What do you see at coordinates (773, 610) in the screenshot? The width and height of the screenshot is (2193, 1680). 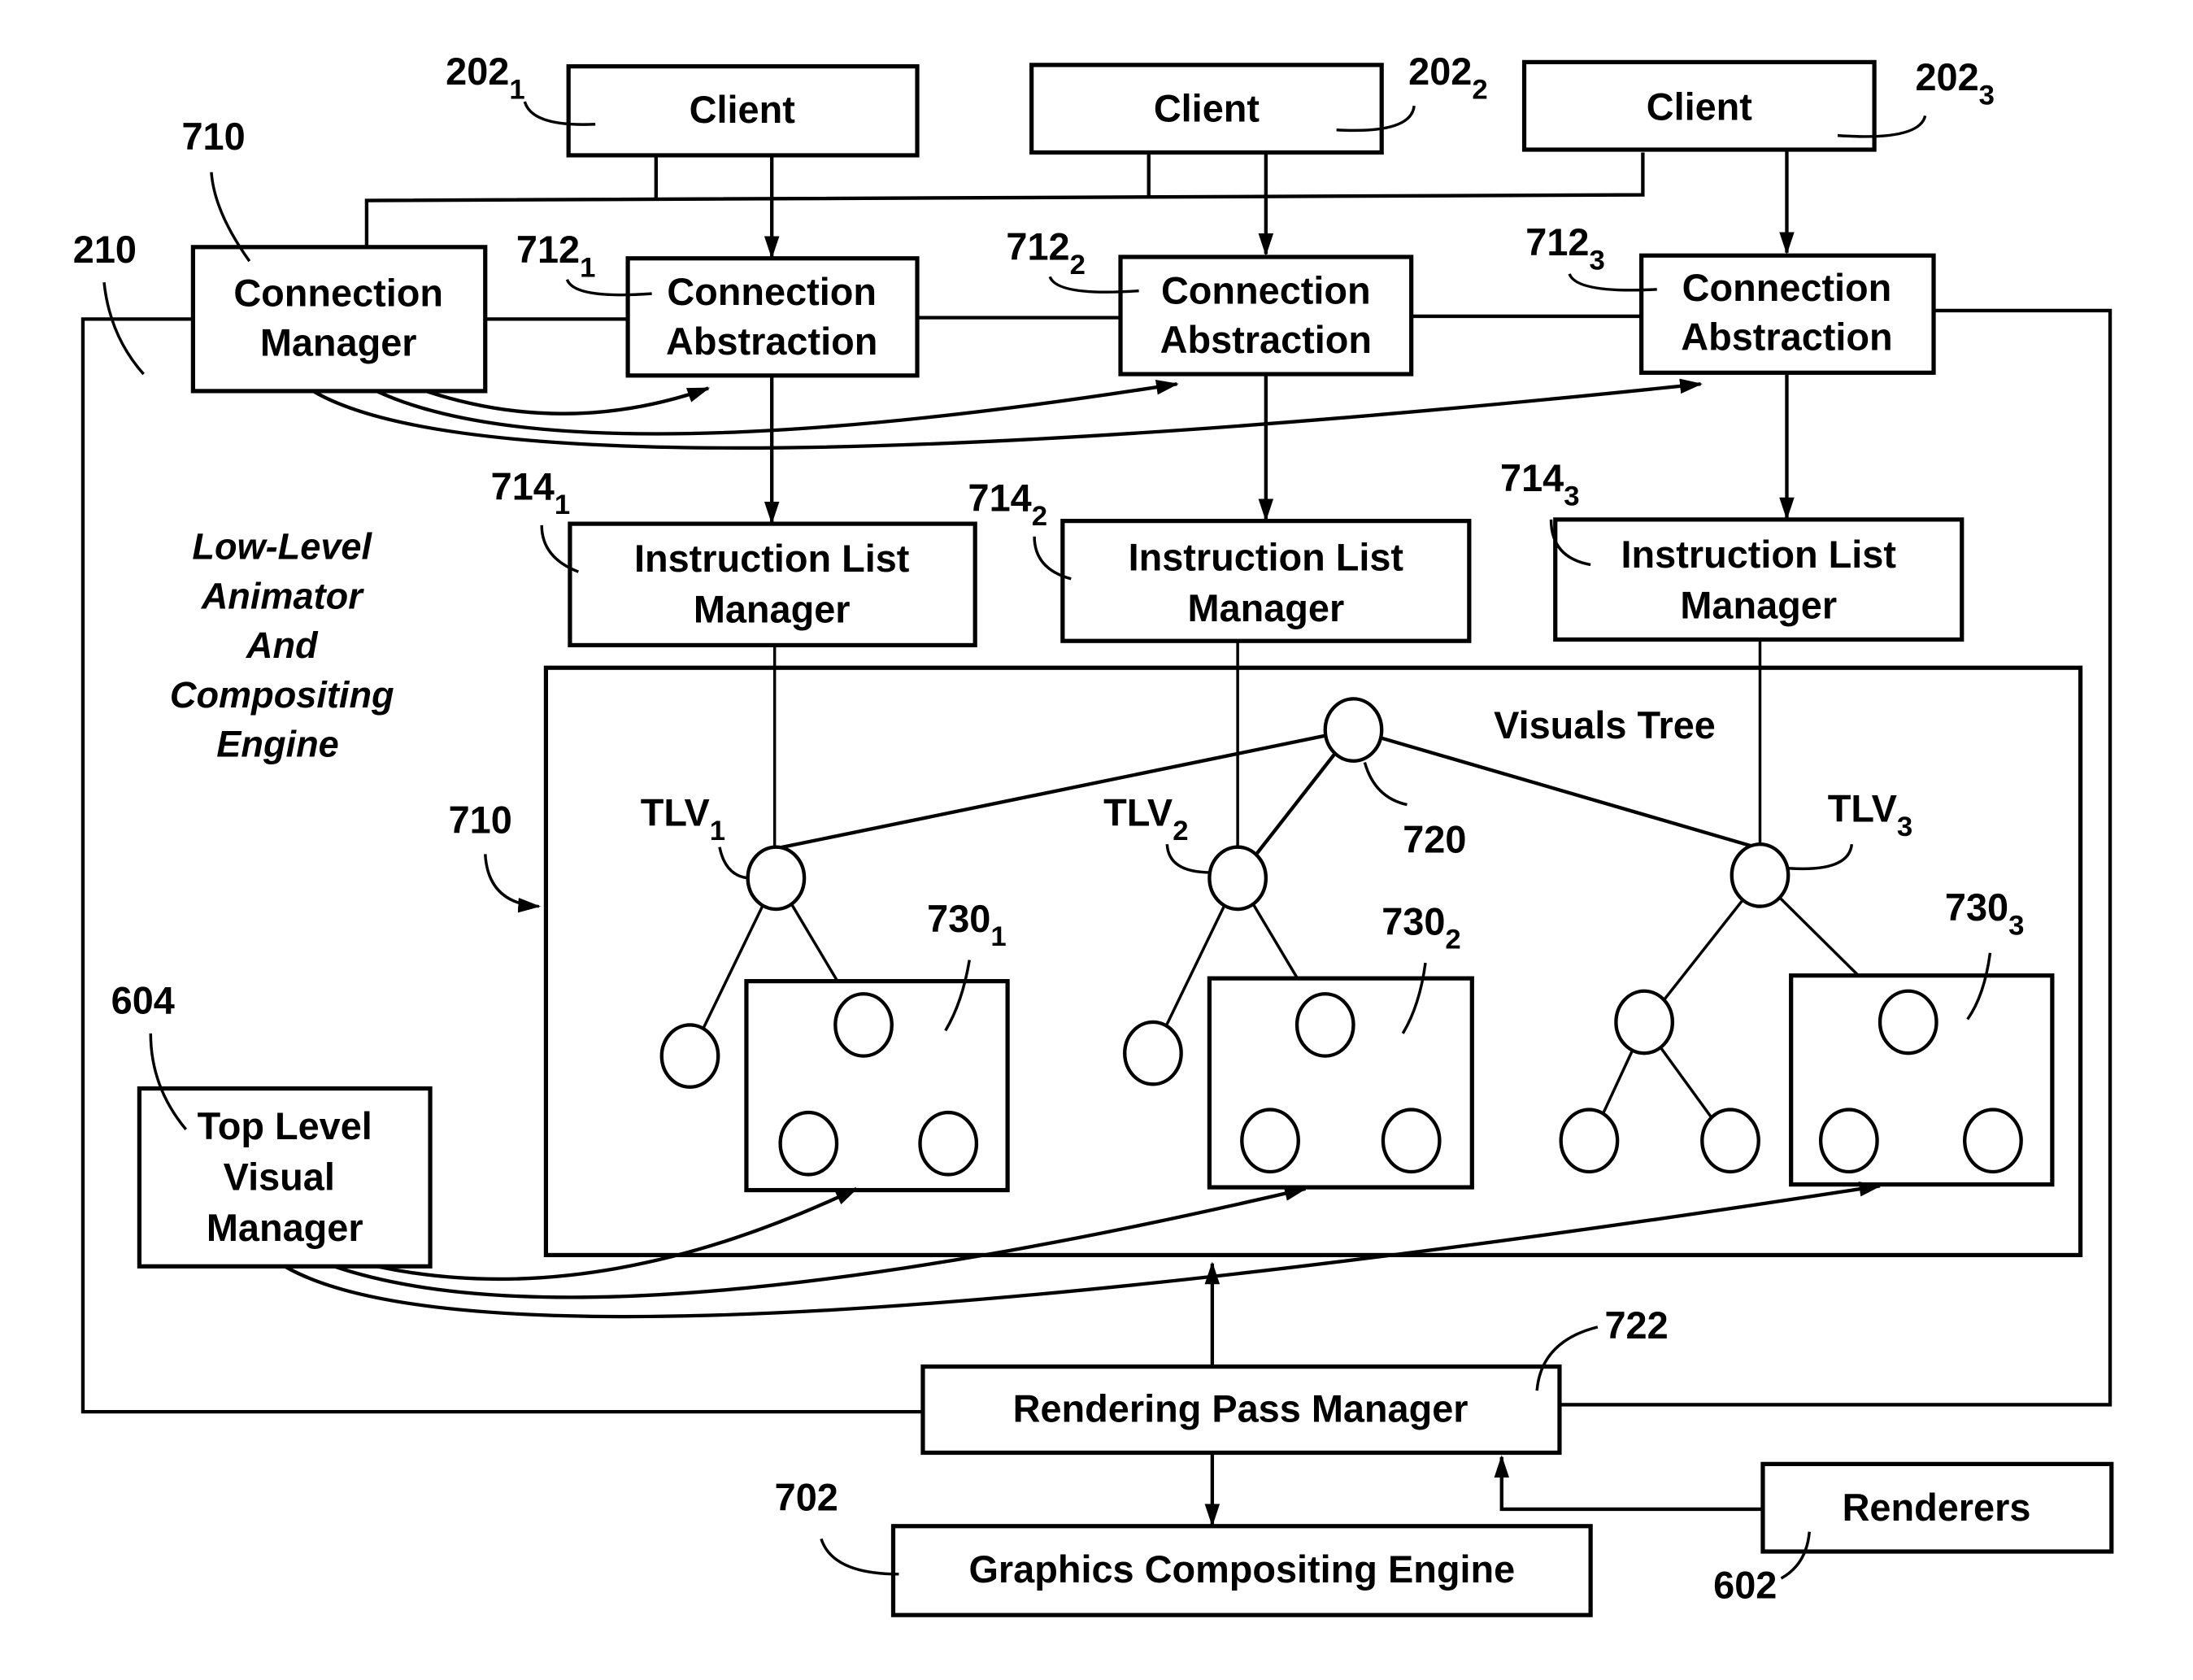 I see `ilm1-label-2: Manager` at bounding box center [773, 610].